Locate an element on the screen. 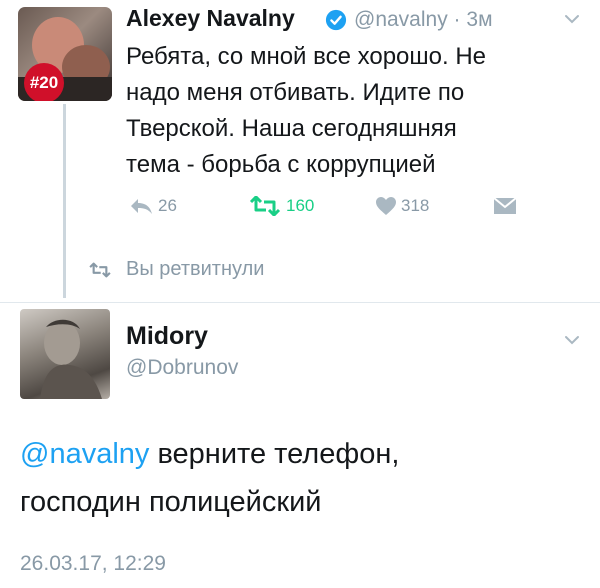 This screenshot has height=588, width=600. direct-message-button is located at coordinates (505, 206).